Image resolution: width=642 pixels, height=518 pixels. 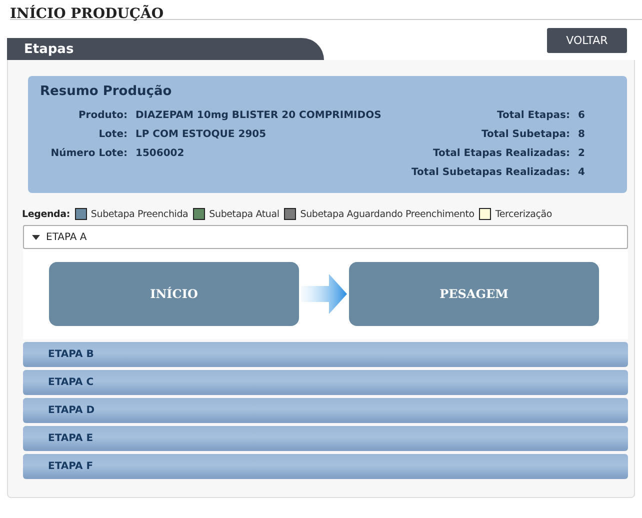 I want to click on legend-label: Subetapa Preenchida, so click(x=139, y=214).